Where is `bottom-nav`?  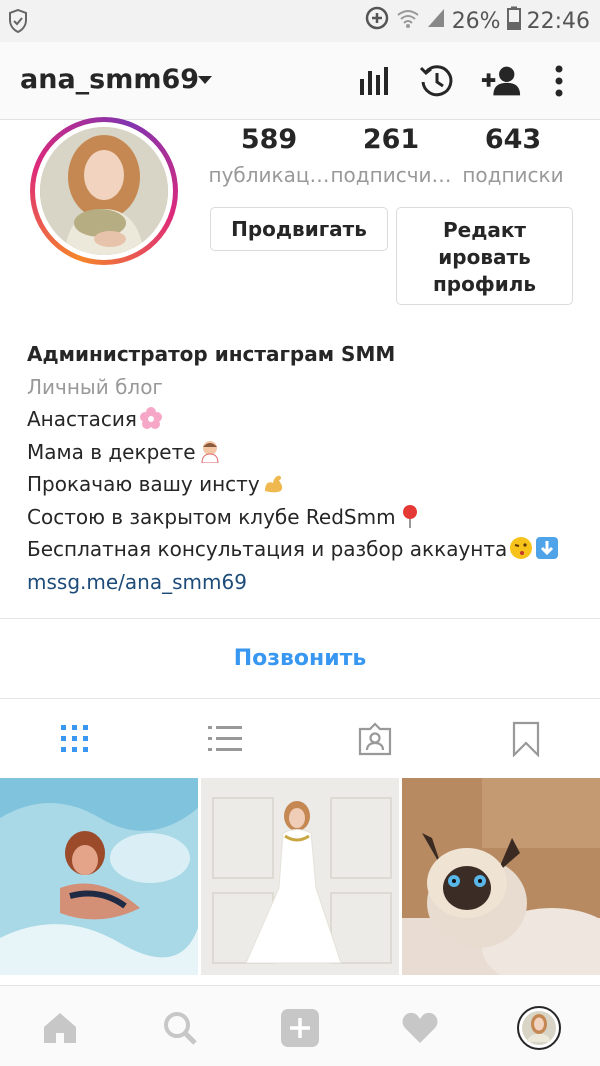 bottom-nav is located at coordinates (300, 1025).